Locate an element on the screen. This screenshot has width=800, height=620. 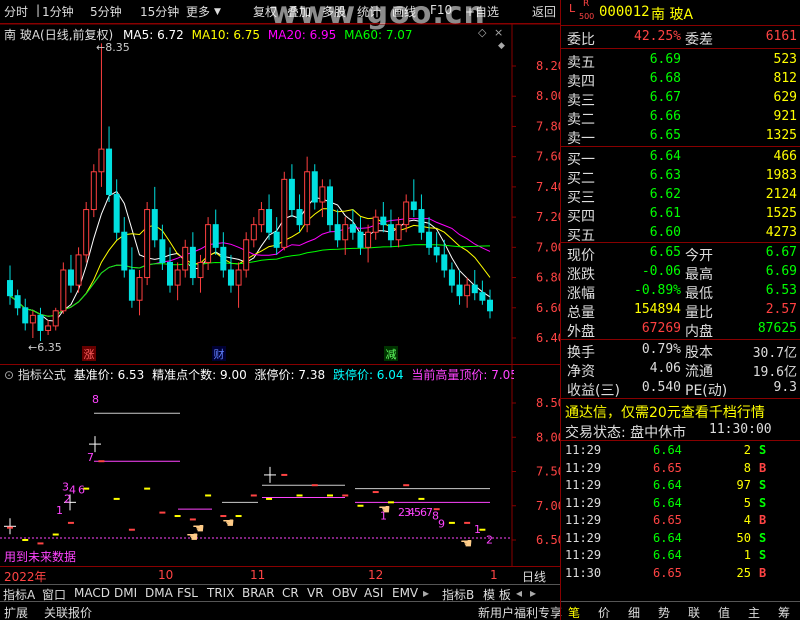
tick-time: 11:29 is located at coordinates (583, 450).